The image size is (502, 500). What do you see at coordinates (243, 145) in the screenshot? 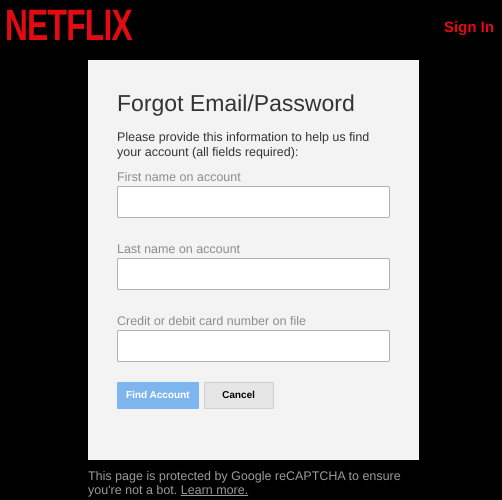
I see `intro-text: Please provide this information to help us find your account (all fields required):` at bounding box center [243, 145].